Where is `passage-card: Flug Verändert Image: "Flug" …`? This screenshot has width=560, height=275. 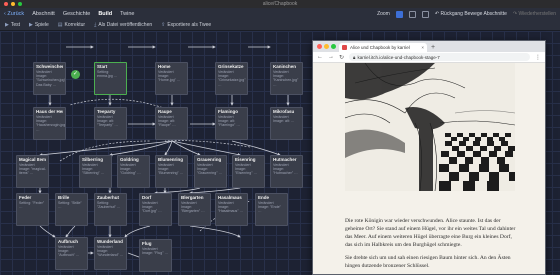 passage-card: Flug Verändert Image: "Flug" … is located at coordinates (155, 255).